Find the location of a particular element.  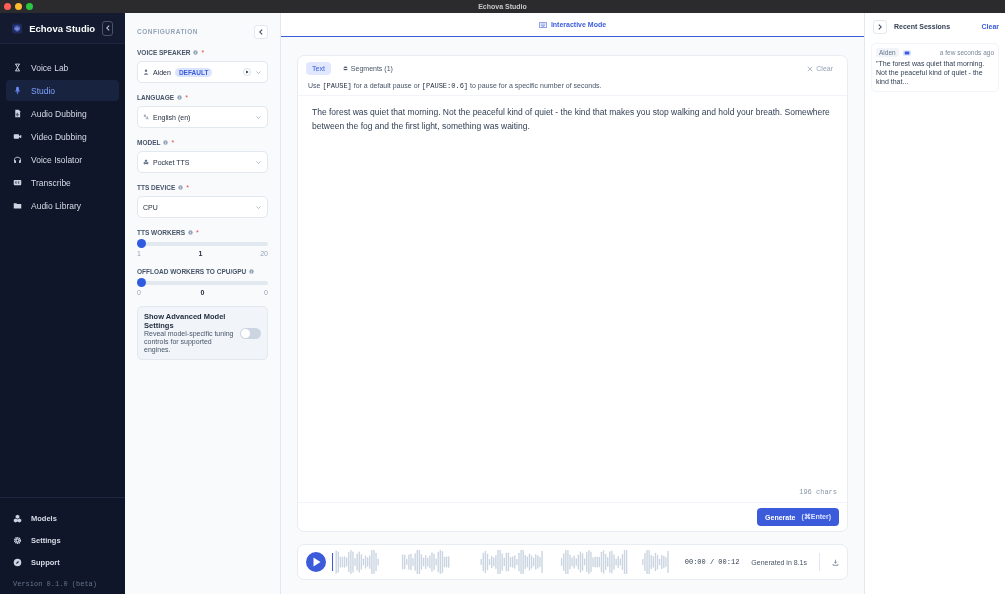

compass-icon is located at coordinates (17, 562).